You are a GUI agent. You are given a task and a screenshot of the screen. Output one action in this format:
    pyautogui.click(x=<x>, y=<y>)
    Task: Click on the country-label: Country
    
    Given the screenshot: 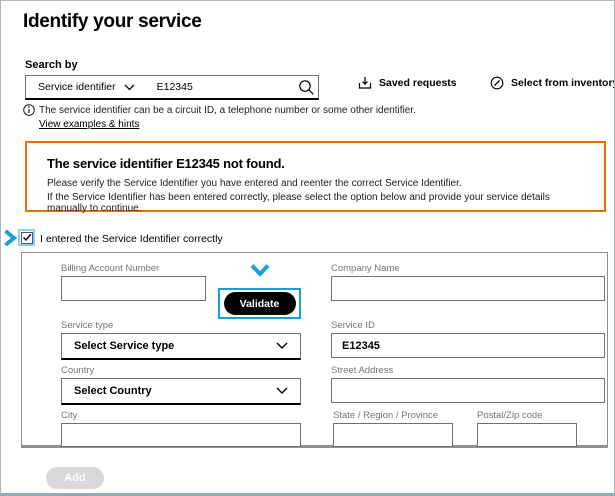 What is the action you would take?
    pyautogui.click(x=78, y=370)
    